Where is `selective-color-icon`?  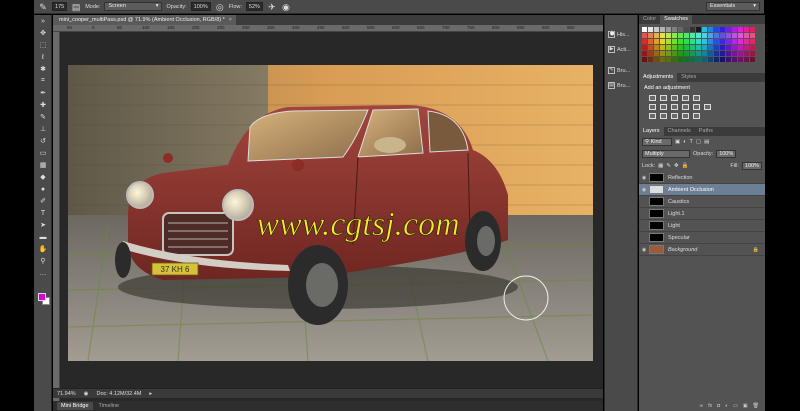 selective-color-icon is located at coordinates (696, 116).